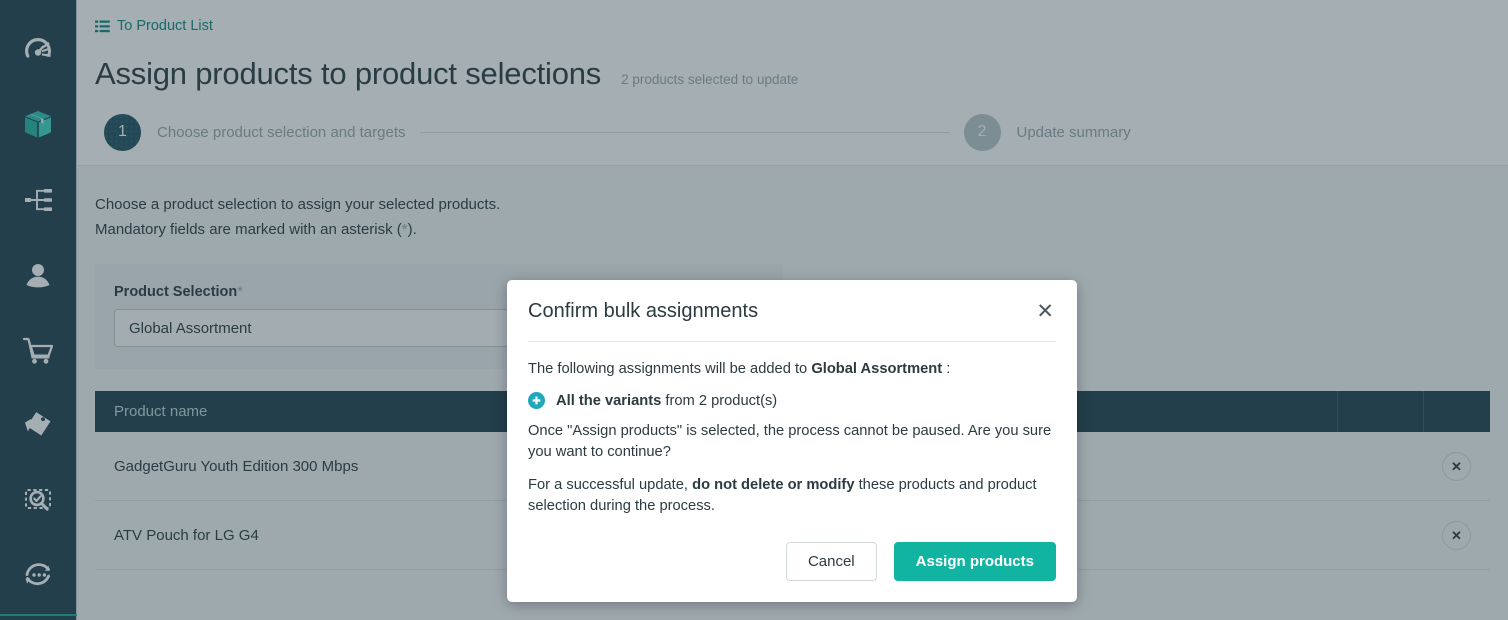  I want to click on modal-footer: Cancel Assign products, so click(792, 572).